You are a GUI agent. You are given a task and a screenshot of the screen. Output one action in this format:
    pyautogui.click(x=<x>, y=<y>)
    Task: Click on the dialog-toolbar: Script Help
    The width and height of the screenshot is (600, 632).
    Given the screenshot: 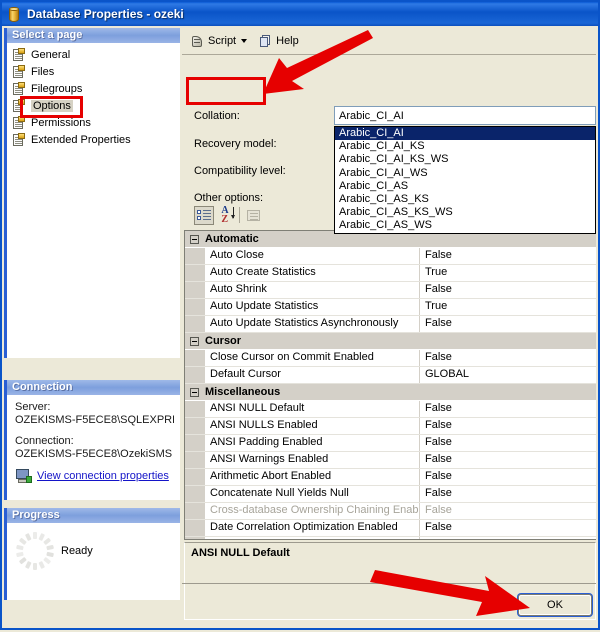 What is the action you would take?
    pyautogui.click(x=389, y=41)
    